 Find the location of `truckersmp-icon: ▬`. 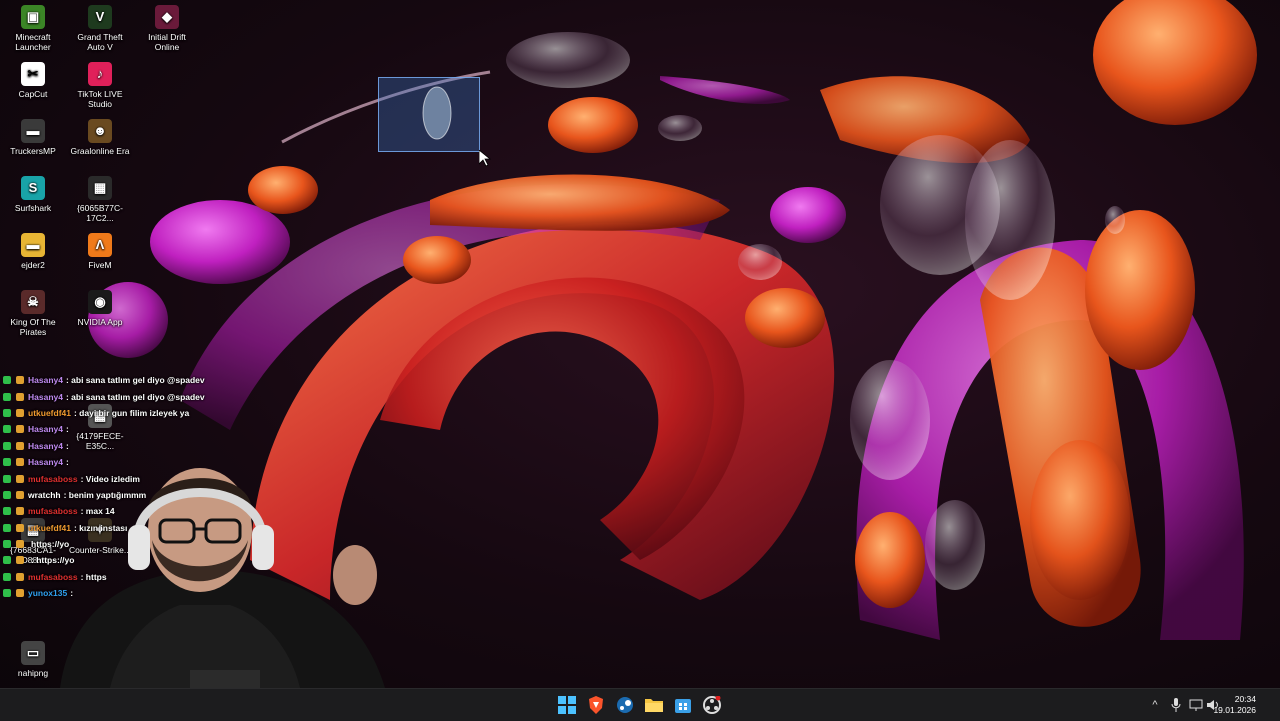

truckersmp-icon: ▬ is located at coordinates (33, 131).